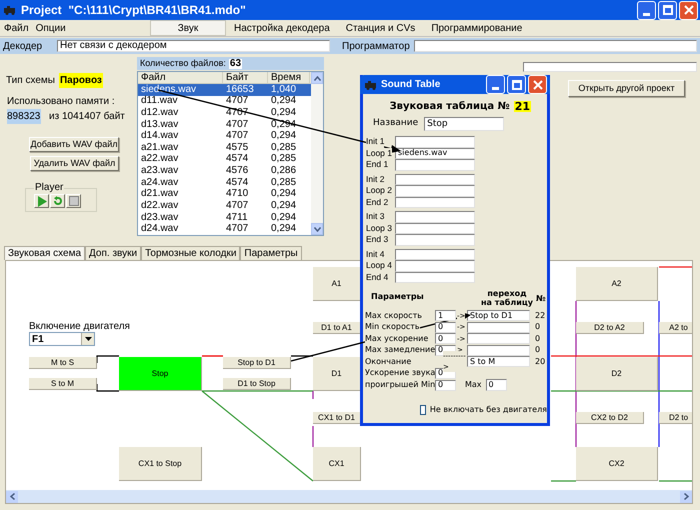 The image size is (700, 510). What do you see at coordinates (113, 253) in the screenshot?
I see `tab: Доп. звуки` at bounding box center [113, 253].